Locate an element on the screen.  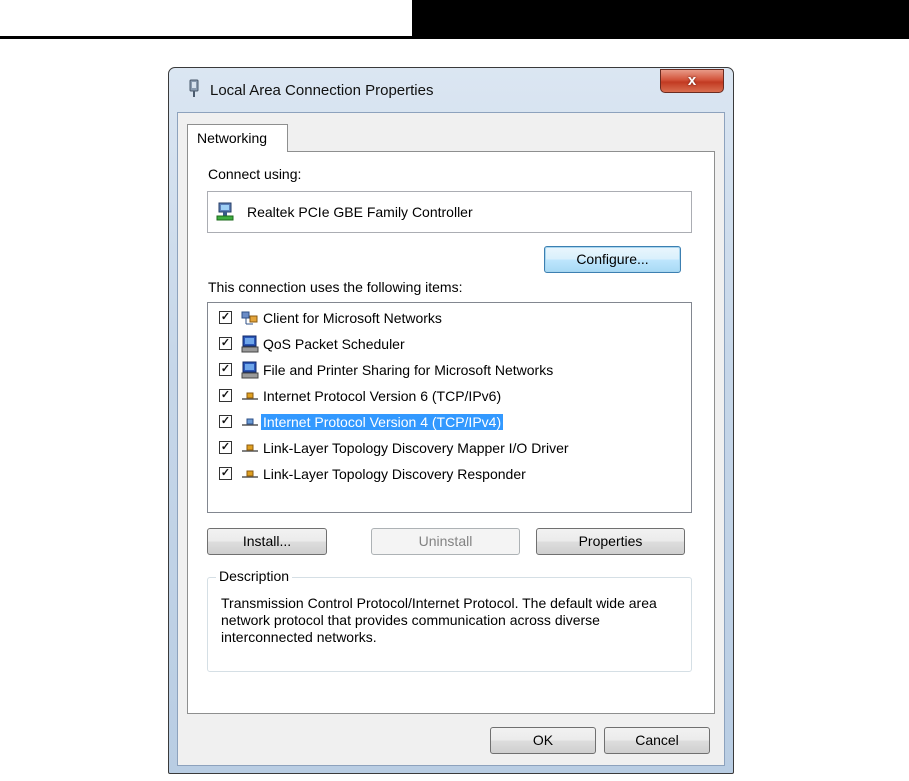
list-item-client-for-microsoft-networks: ✓ Client for Microsoft Networks is located at coordinates (449, 318).